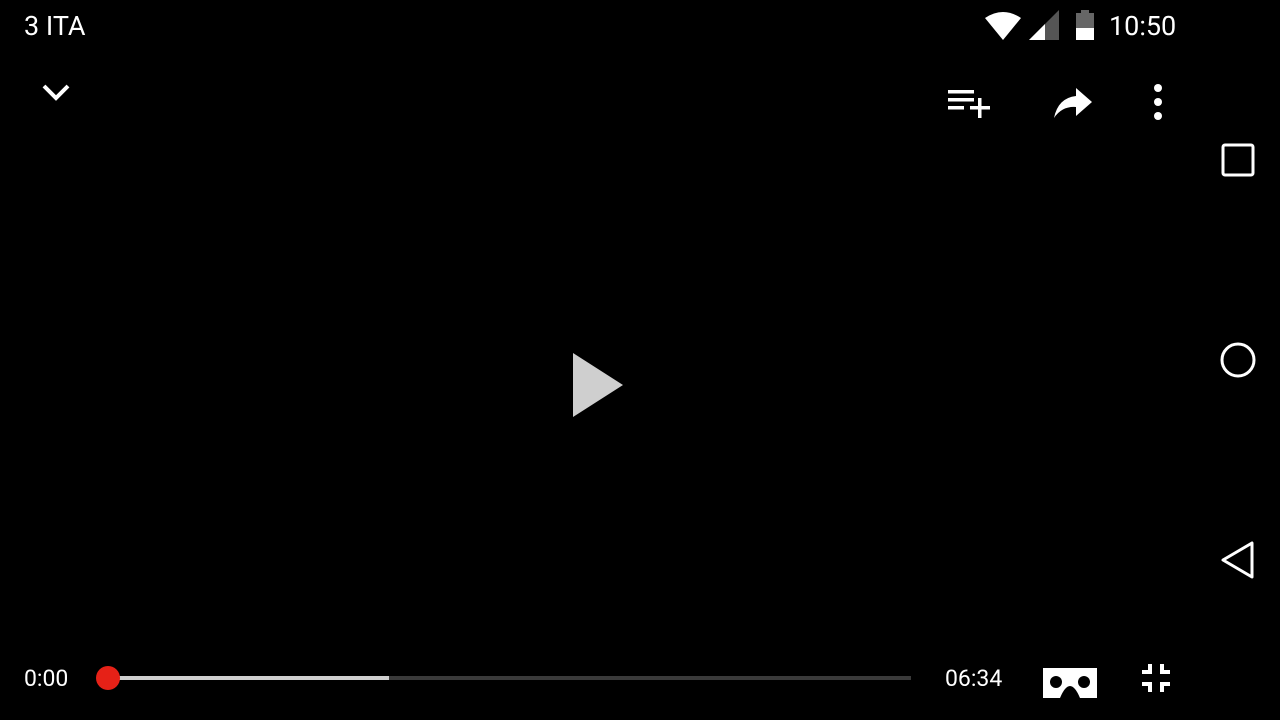  Describe the element at coordinates (248, 678) in the screenshot. I see `seek-buffered-progress` at that location.